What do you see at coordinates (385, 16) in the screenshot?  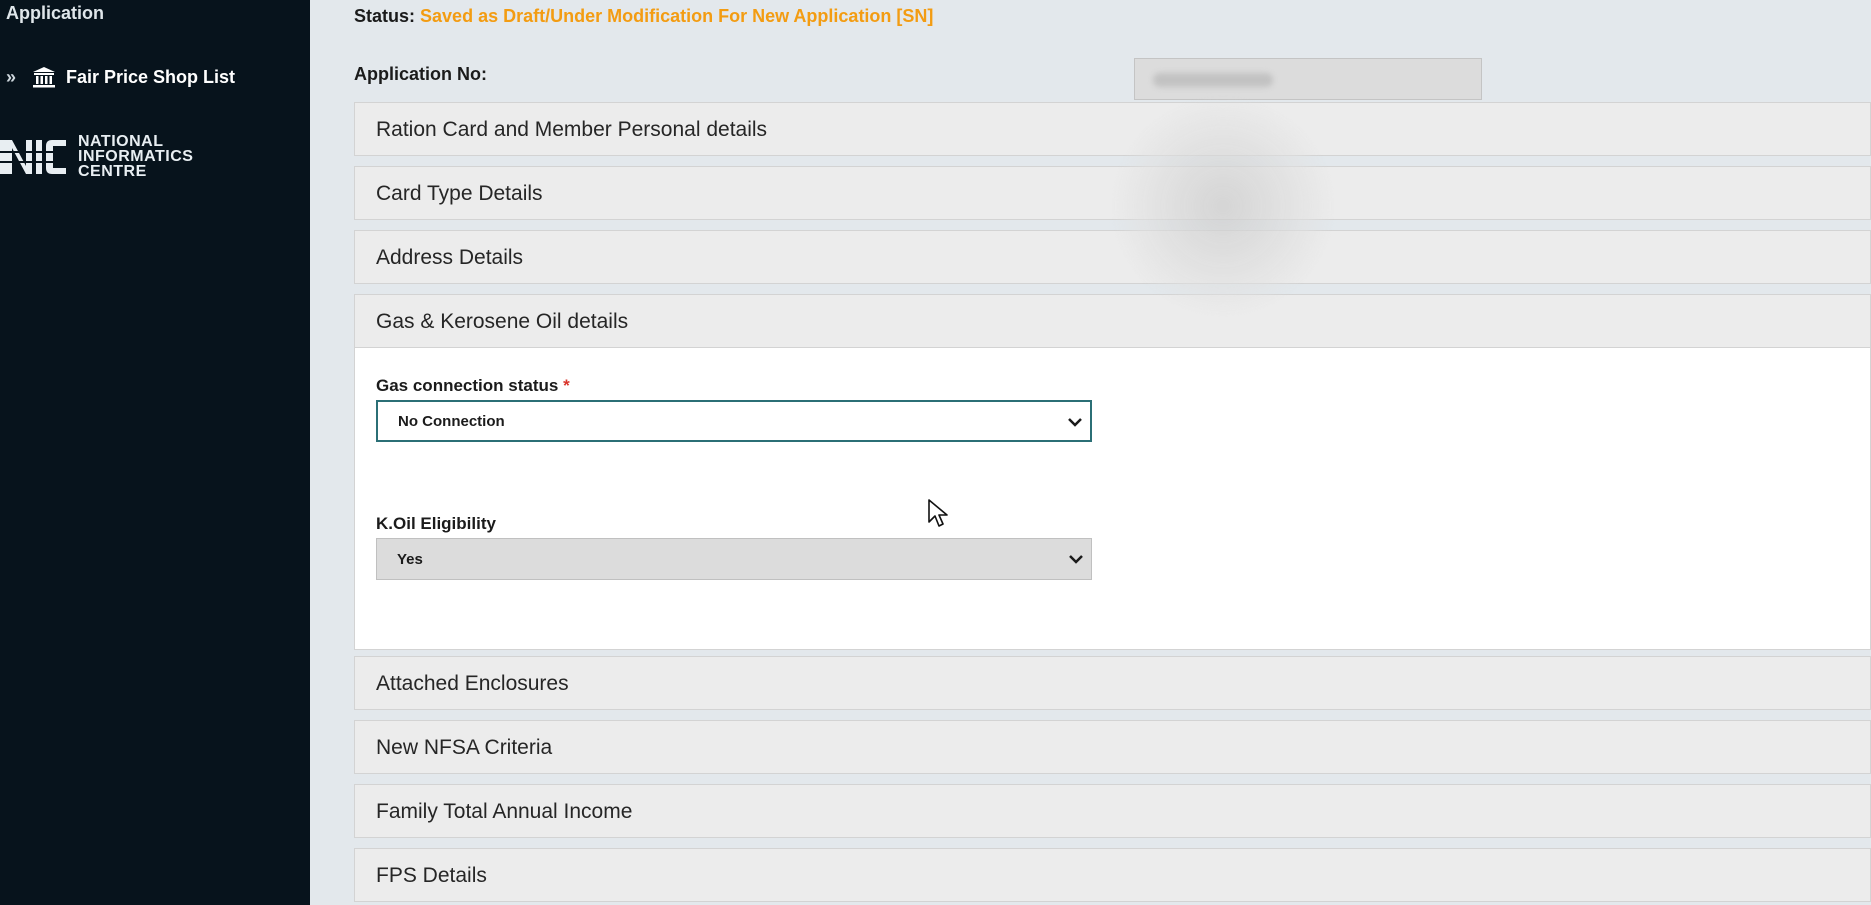 I see `status-label: Status:` at bounding box center [385, 16].